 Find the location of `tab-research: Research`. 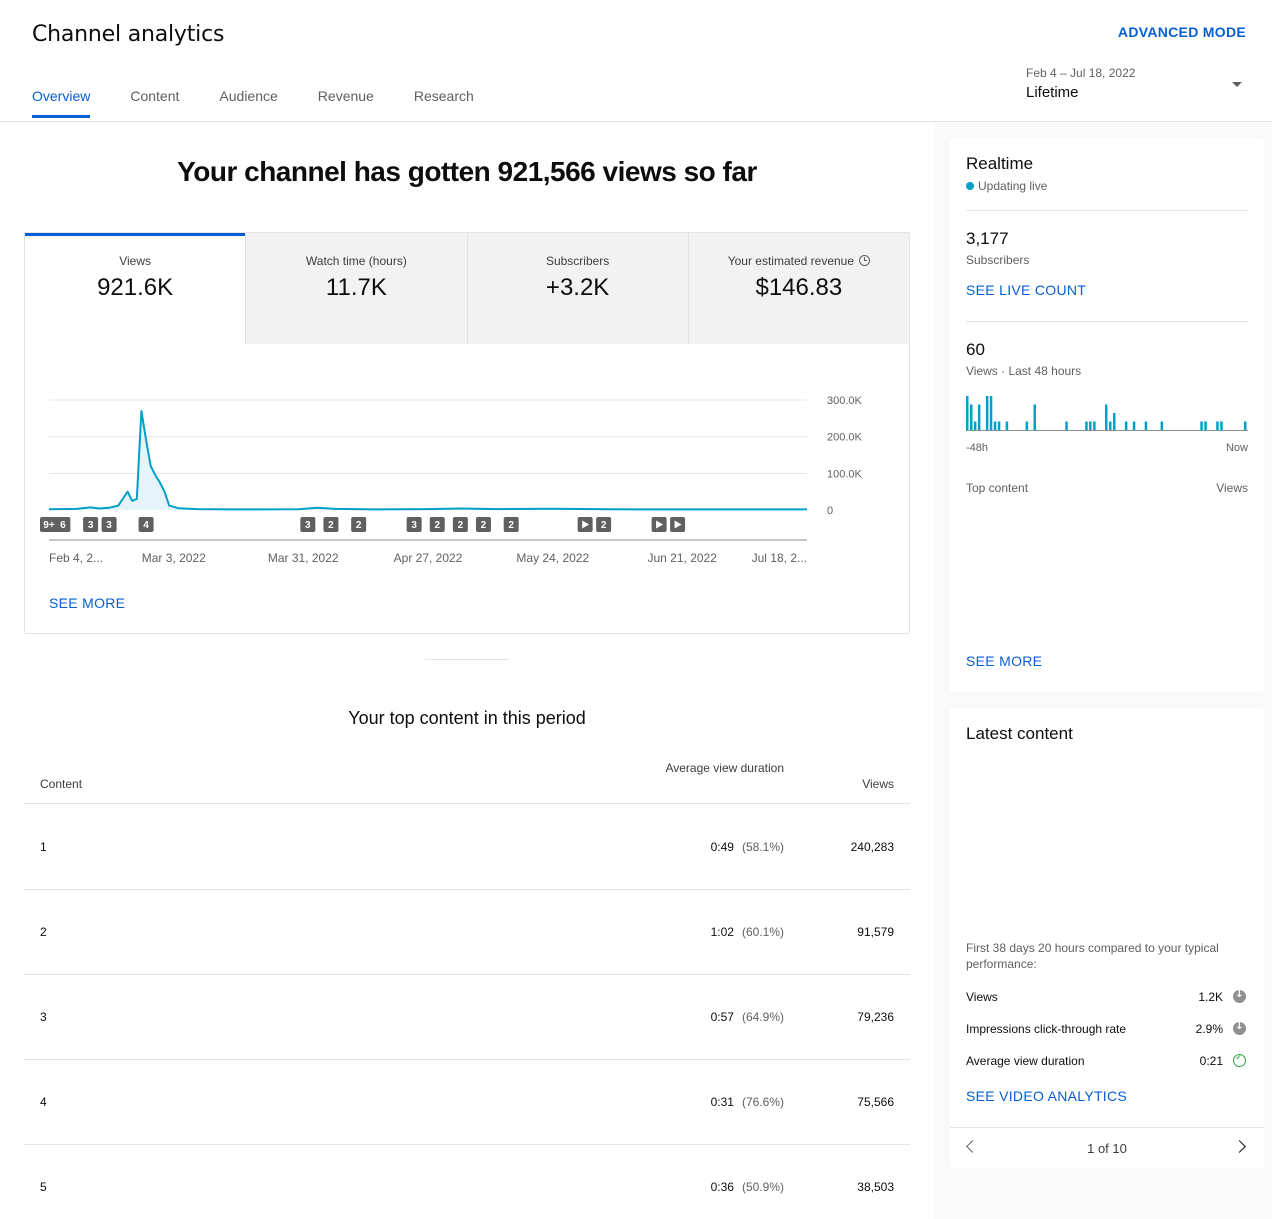

tab-research: Research is located at coordinates (444, 103).